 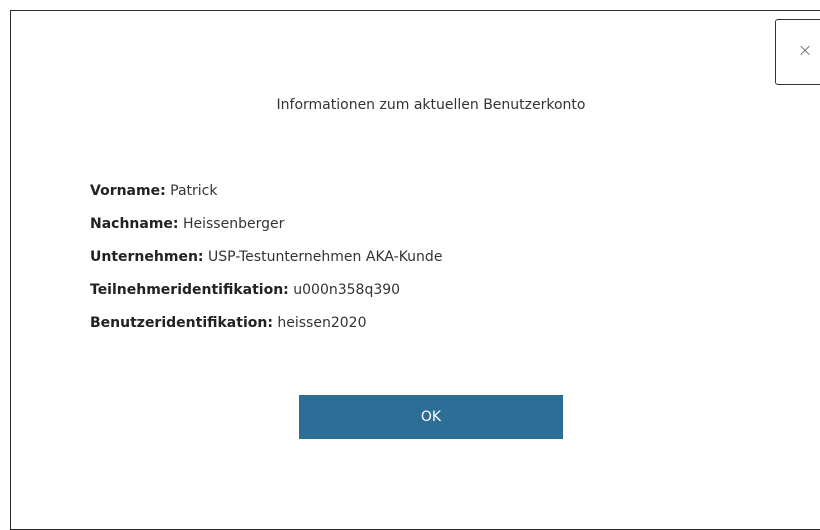 I want to click on field-user-id: Benutzeridentifikation: heissen2020, so click(x=266, y=329).